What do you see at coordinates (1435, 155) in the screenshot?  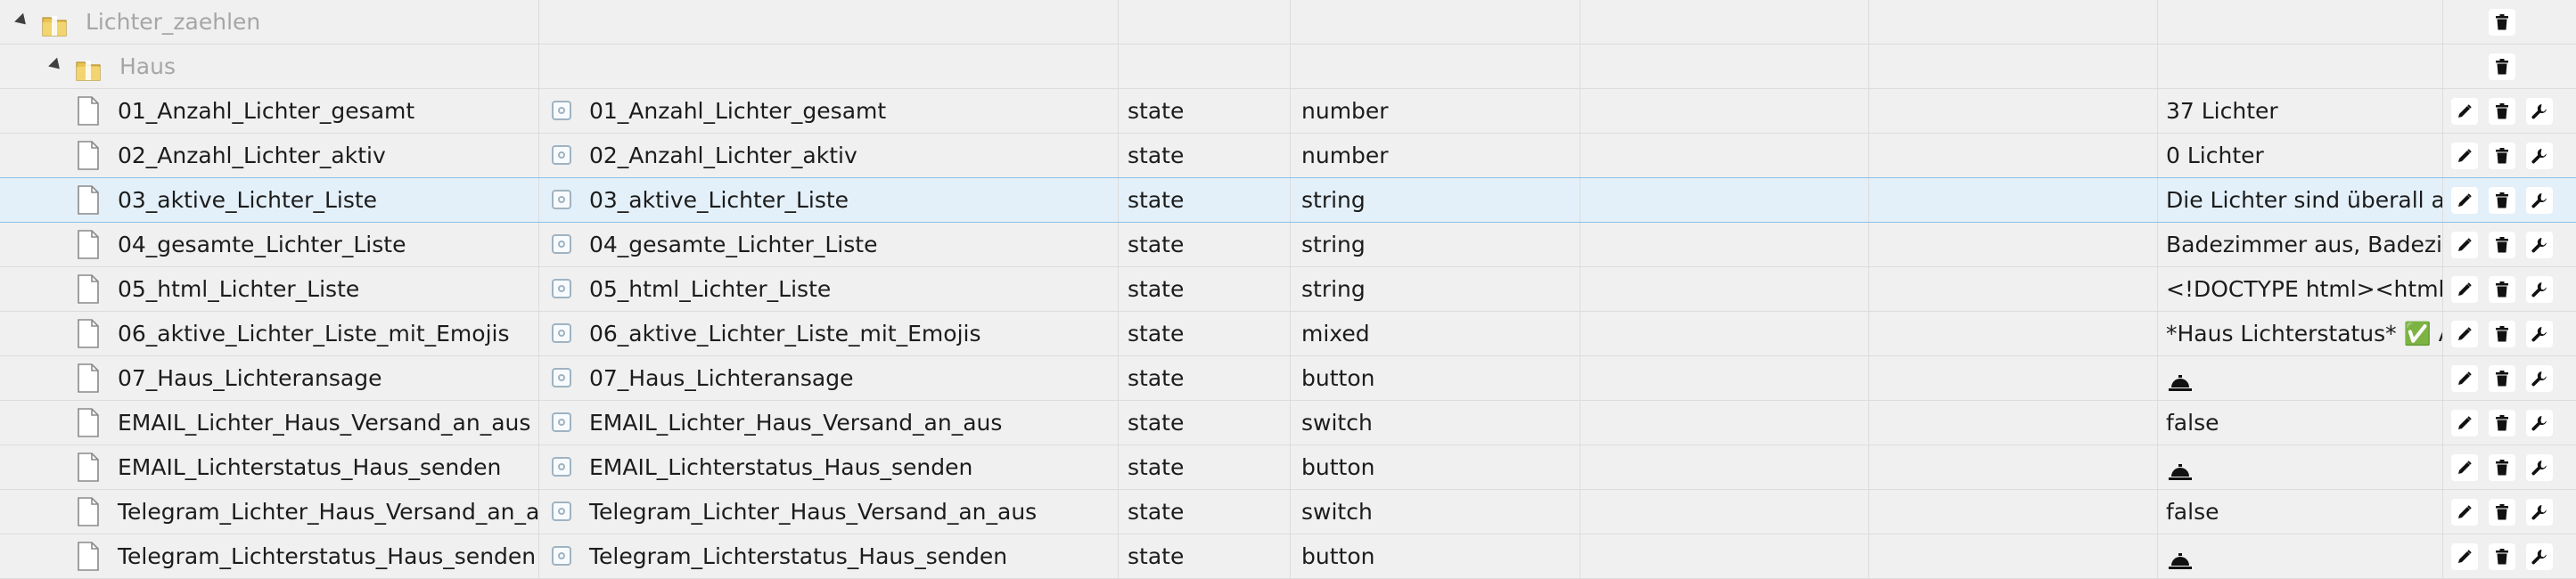 I see `role-cell: number` at bounding box center [1435, 155].